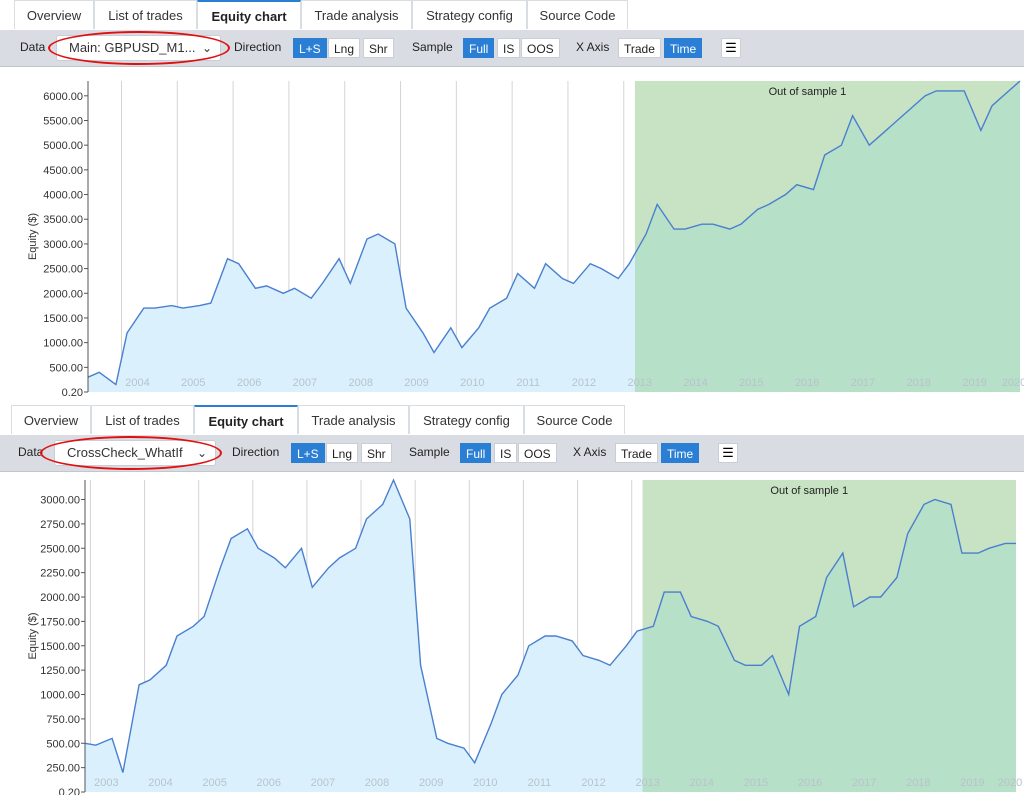 This screenshot has width=1024, height=795. Describe the element at coordinates (66, 368) in the screenshot. I see `y-tick-label: 500.00` at that location.